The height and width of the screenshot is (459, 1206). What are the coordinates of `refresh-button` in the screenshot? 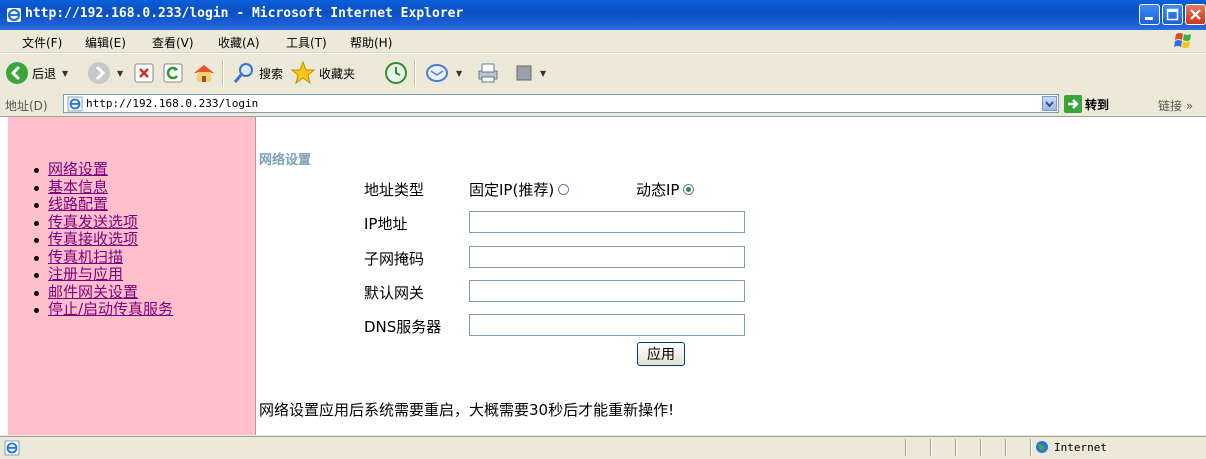 It's located at (173, 73).